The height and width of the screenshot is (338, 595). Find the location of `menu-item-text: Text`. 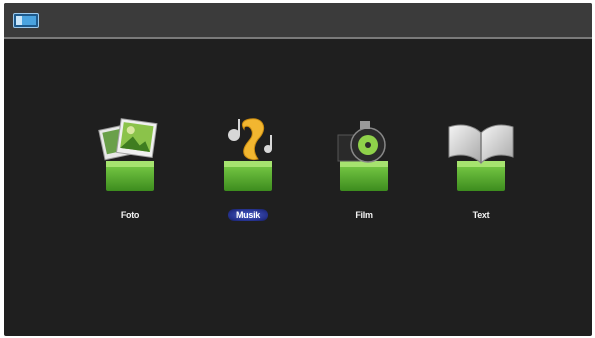

menu-item-text: Text is located at coordinates (481, 173).